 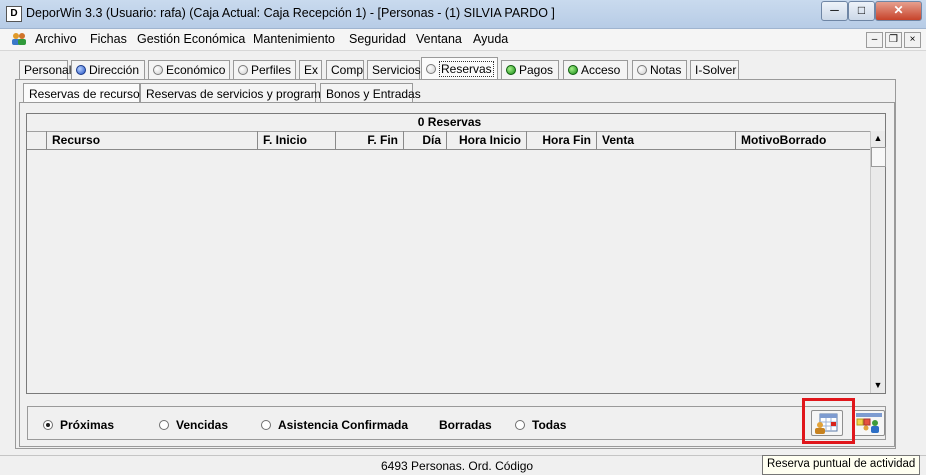 What do you see at coordinates (152, 140) in the screenshot?
I see `column-header-recurso: Recurso` at bounding box center [152, 140].